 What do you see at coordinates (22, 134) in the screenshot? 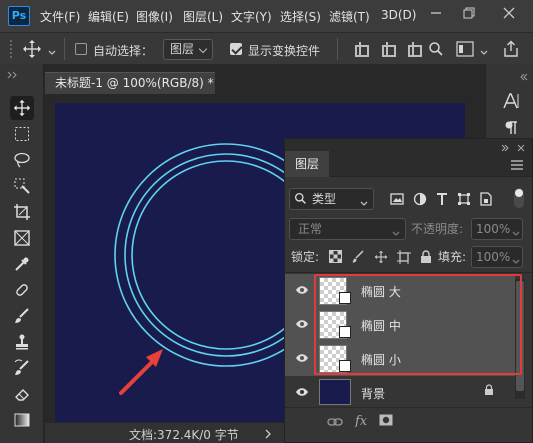
I see `marquee-tool-icon` at bounding box center [22, 134].